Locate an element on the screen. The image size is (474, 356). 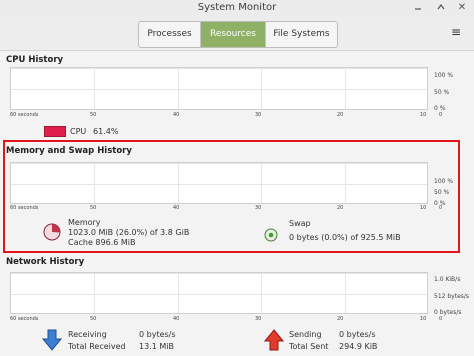
window-title: System Monitor is located at coordinates (237, 7).